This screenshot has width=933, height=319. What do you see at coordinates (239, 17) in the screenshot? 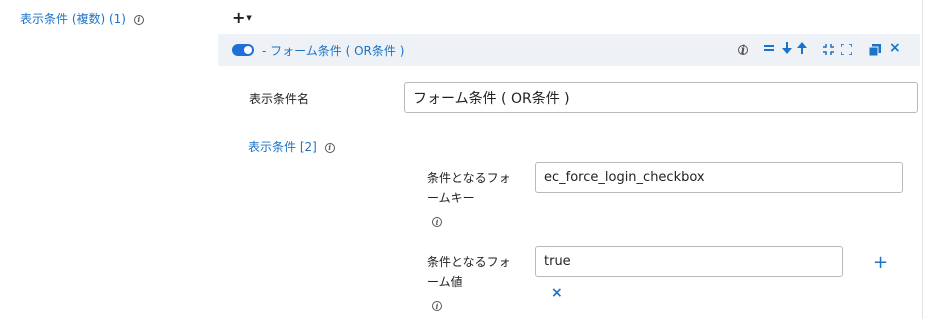
I see `plus-icon: +` at bounding box center [239, 17].